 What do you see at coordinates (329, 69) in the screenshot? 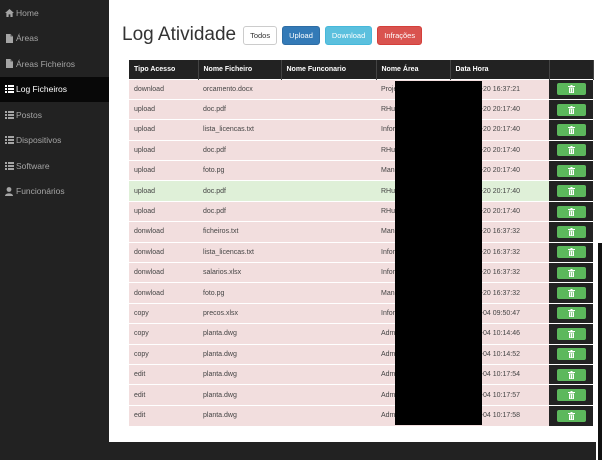
I see `column-header: Nome Funconario` at bounding box center [329, 69].